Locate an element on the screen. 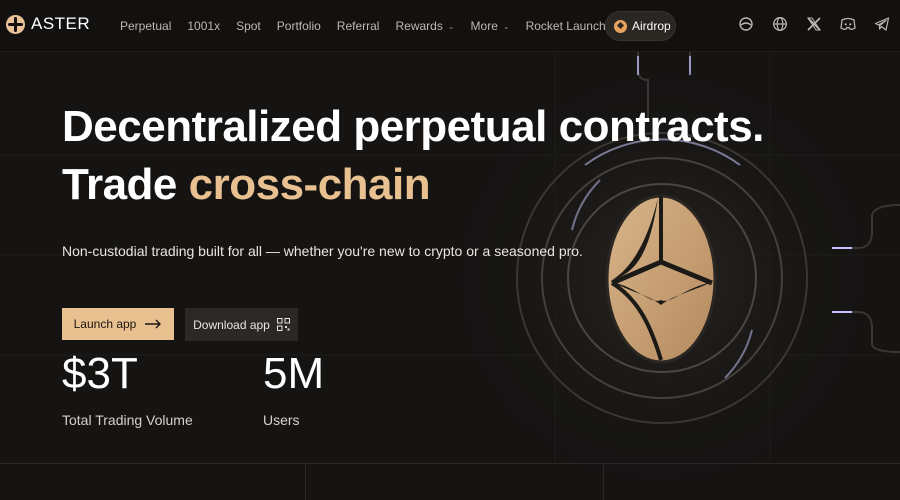  nav-item-1001x: 1001x is located at coordinates (203, 26).